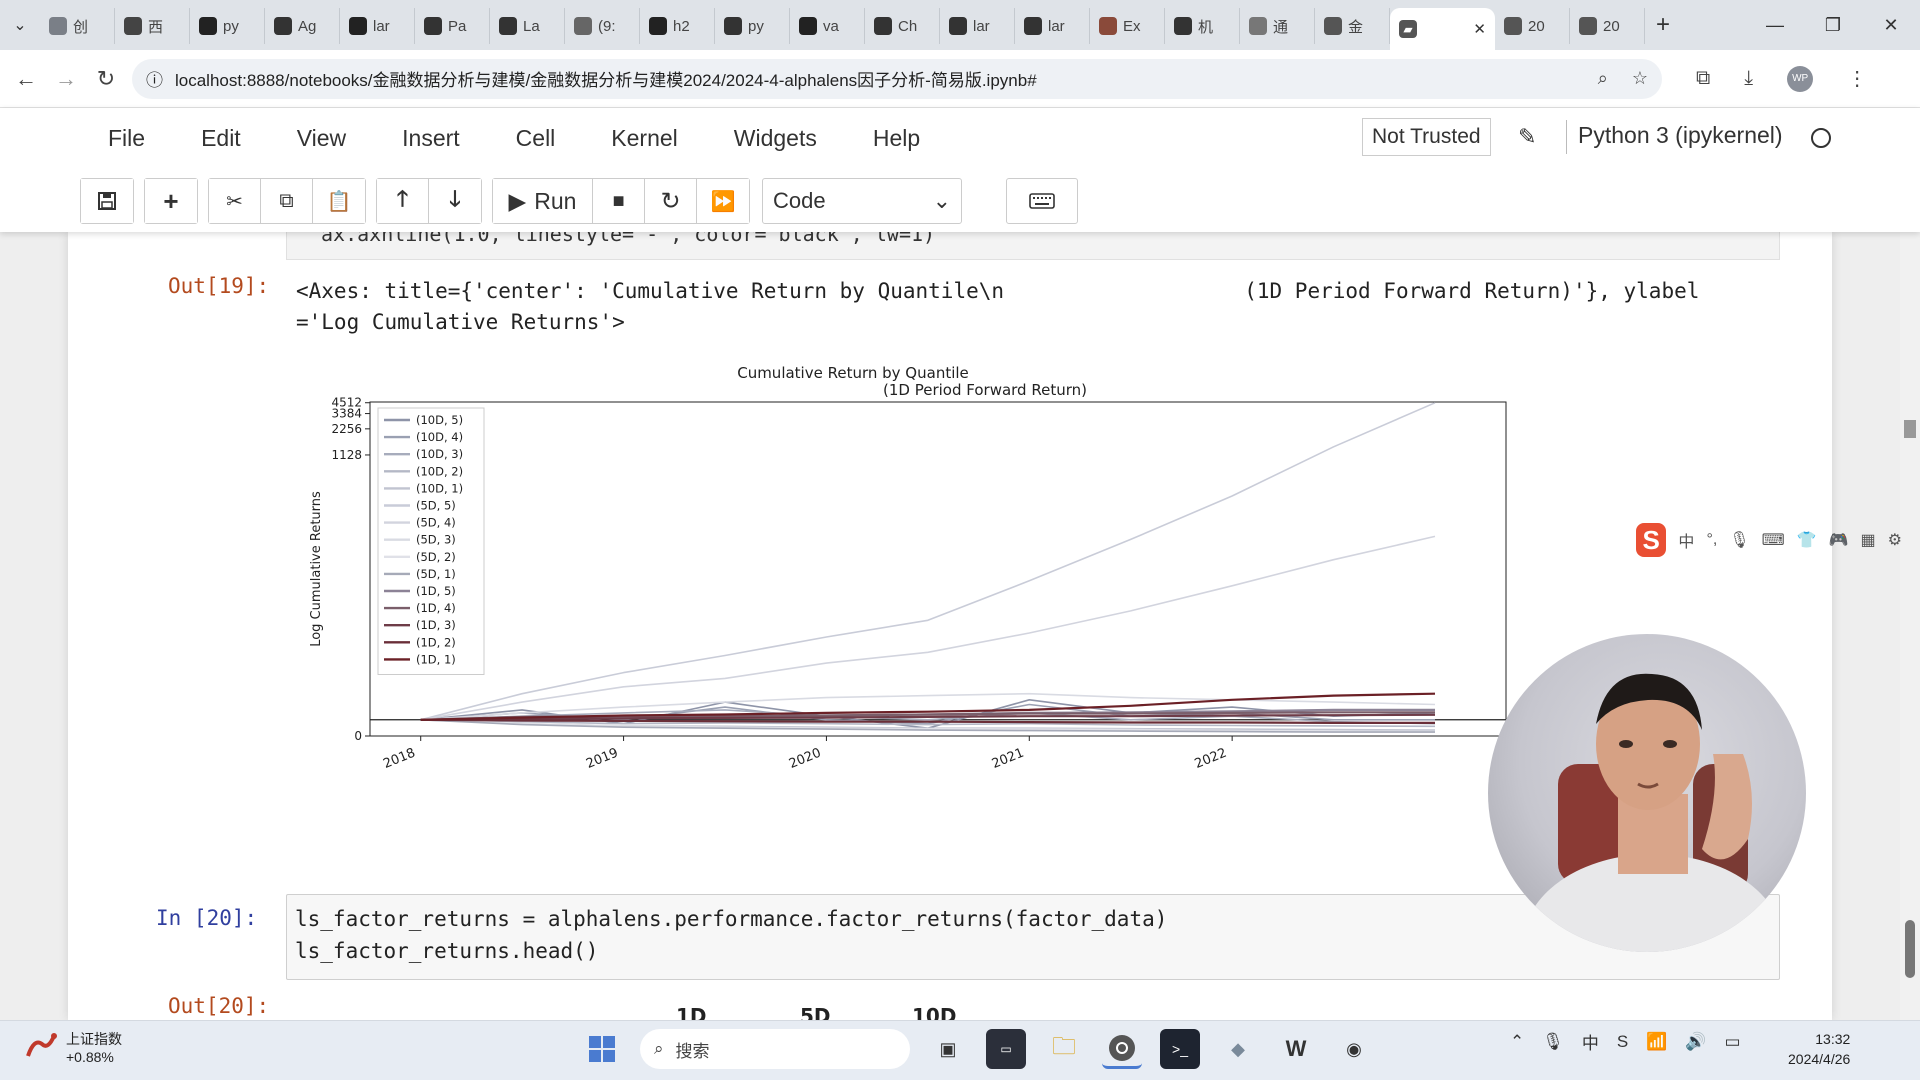 The width and height of the screenshot is (1920, 1080). Describe the element at coordinates (1277, 26) in the screenshot. I see `tab-16: 通` at that location.